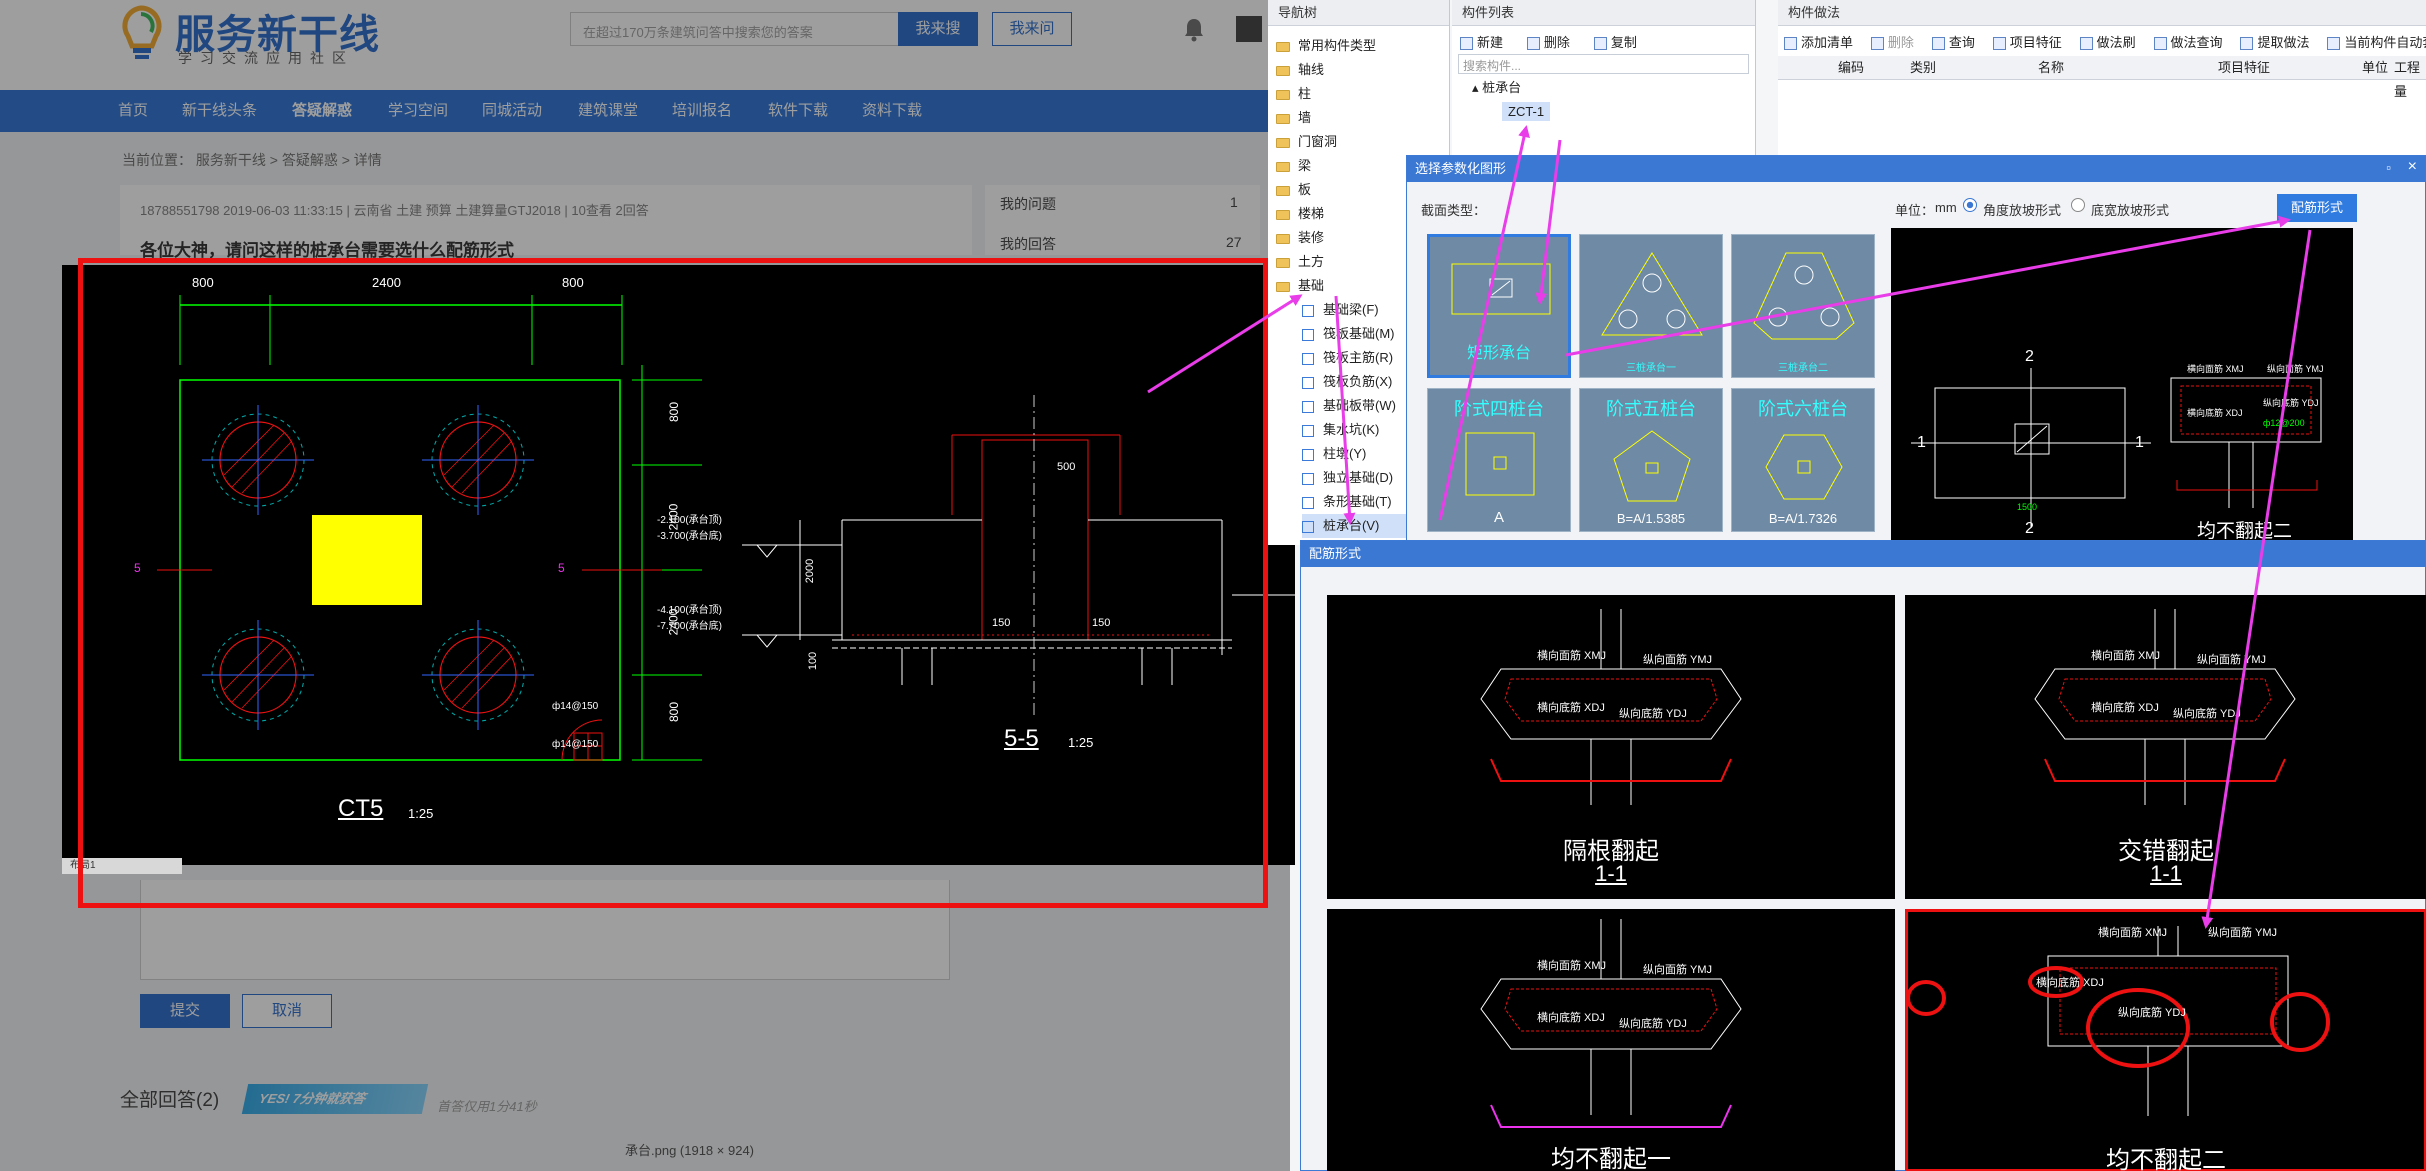 Image resolution: width=2426 pixels, height=1171 pixels. I want to click on shape-step-five-label: 阶式五桩台, so click(1651, 409).